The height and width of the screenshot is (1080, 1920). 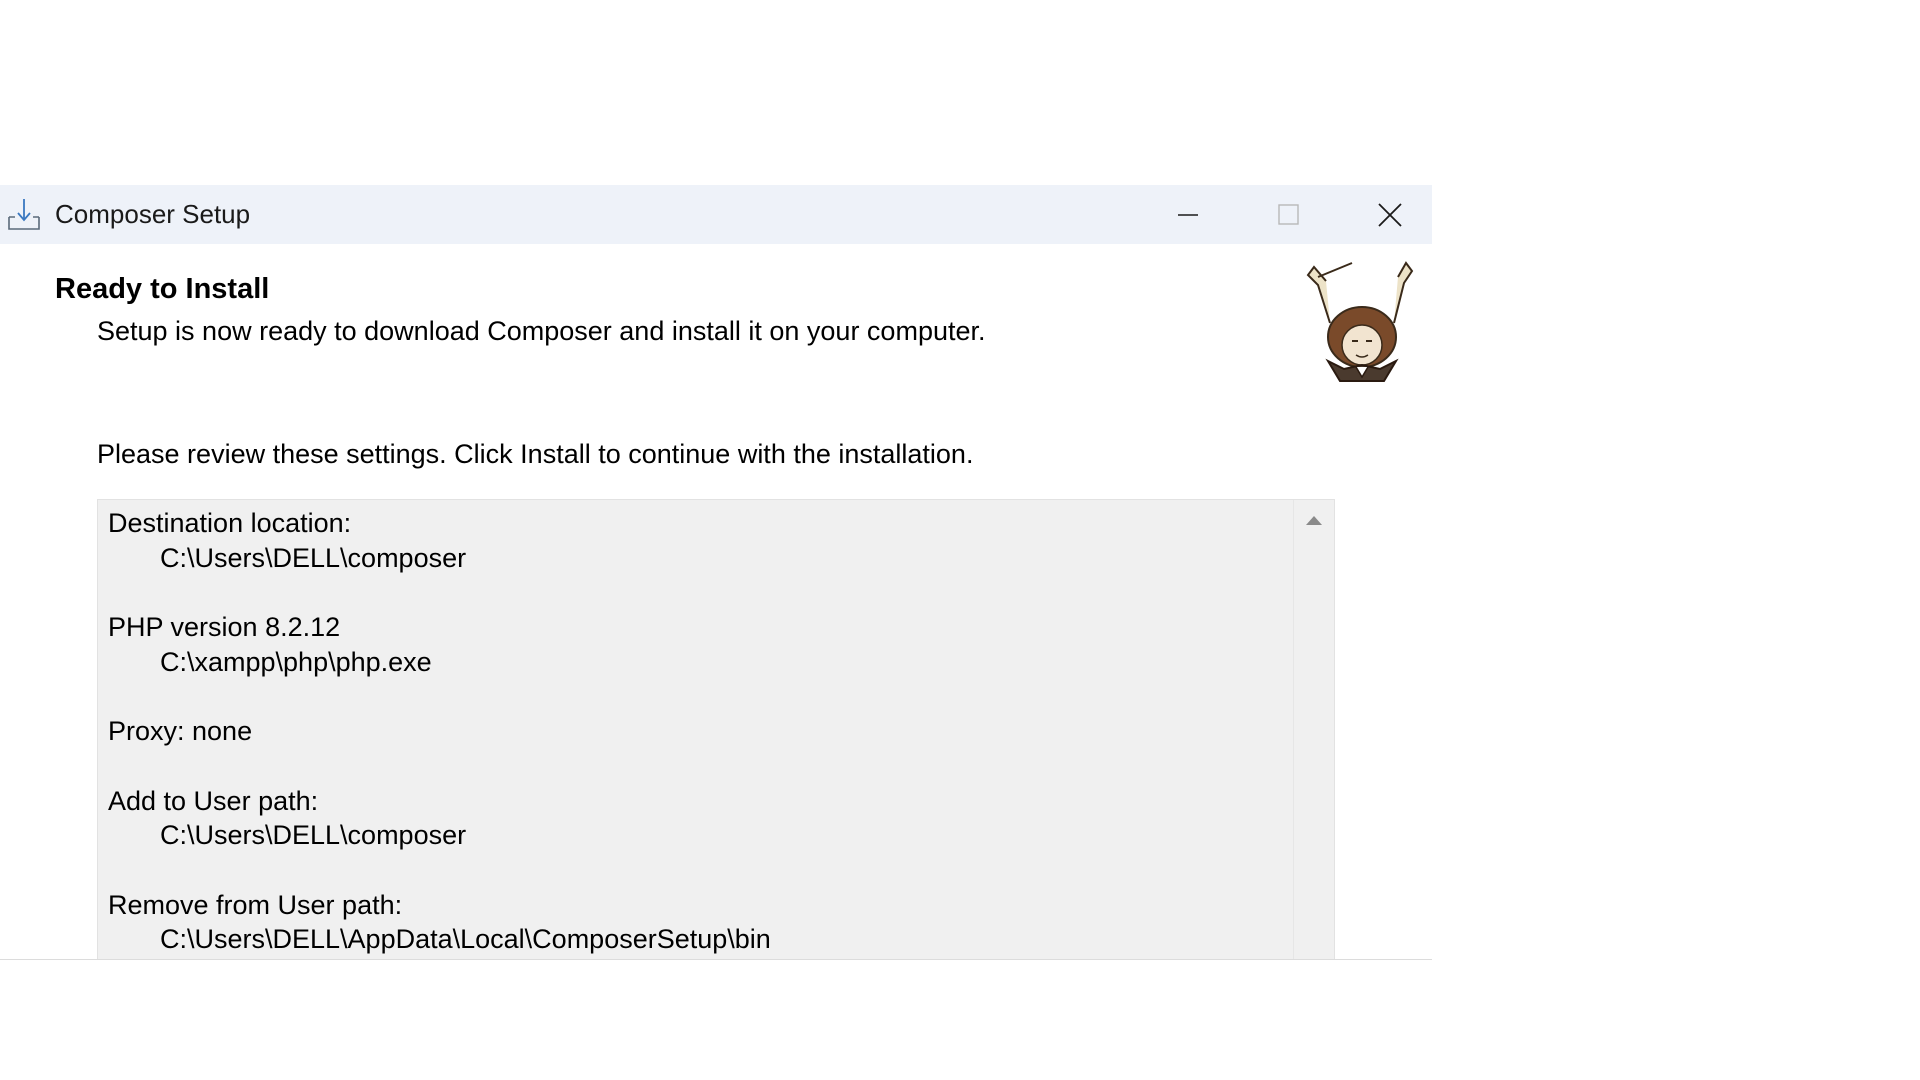 I want to click on page-heading: Ready to Install, so click(x=162, y=289).